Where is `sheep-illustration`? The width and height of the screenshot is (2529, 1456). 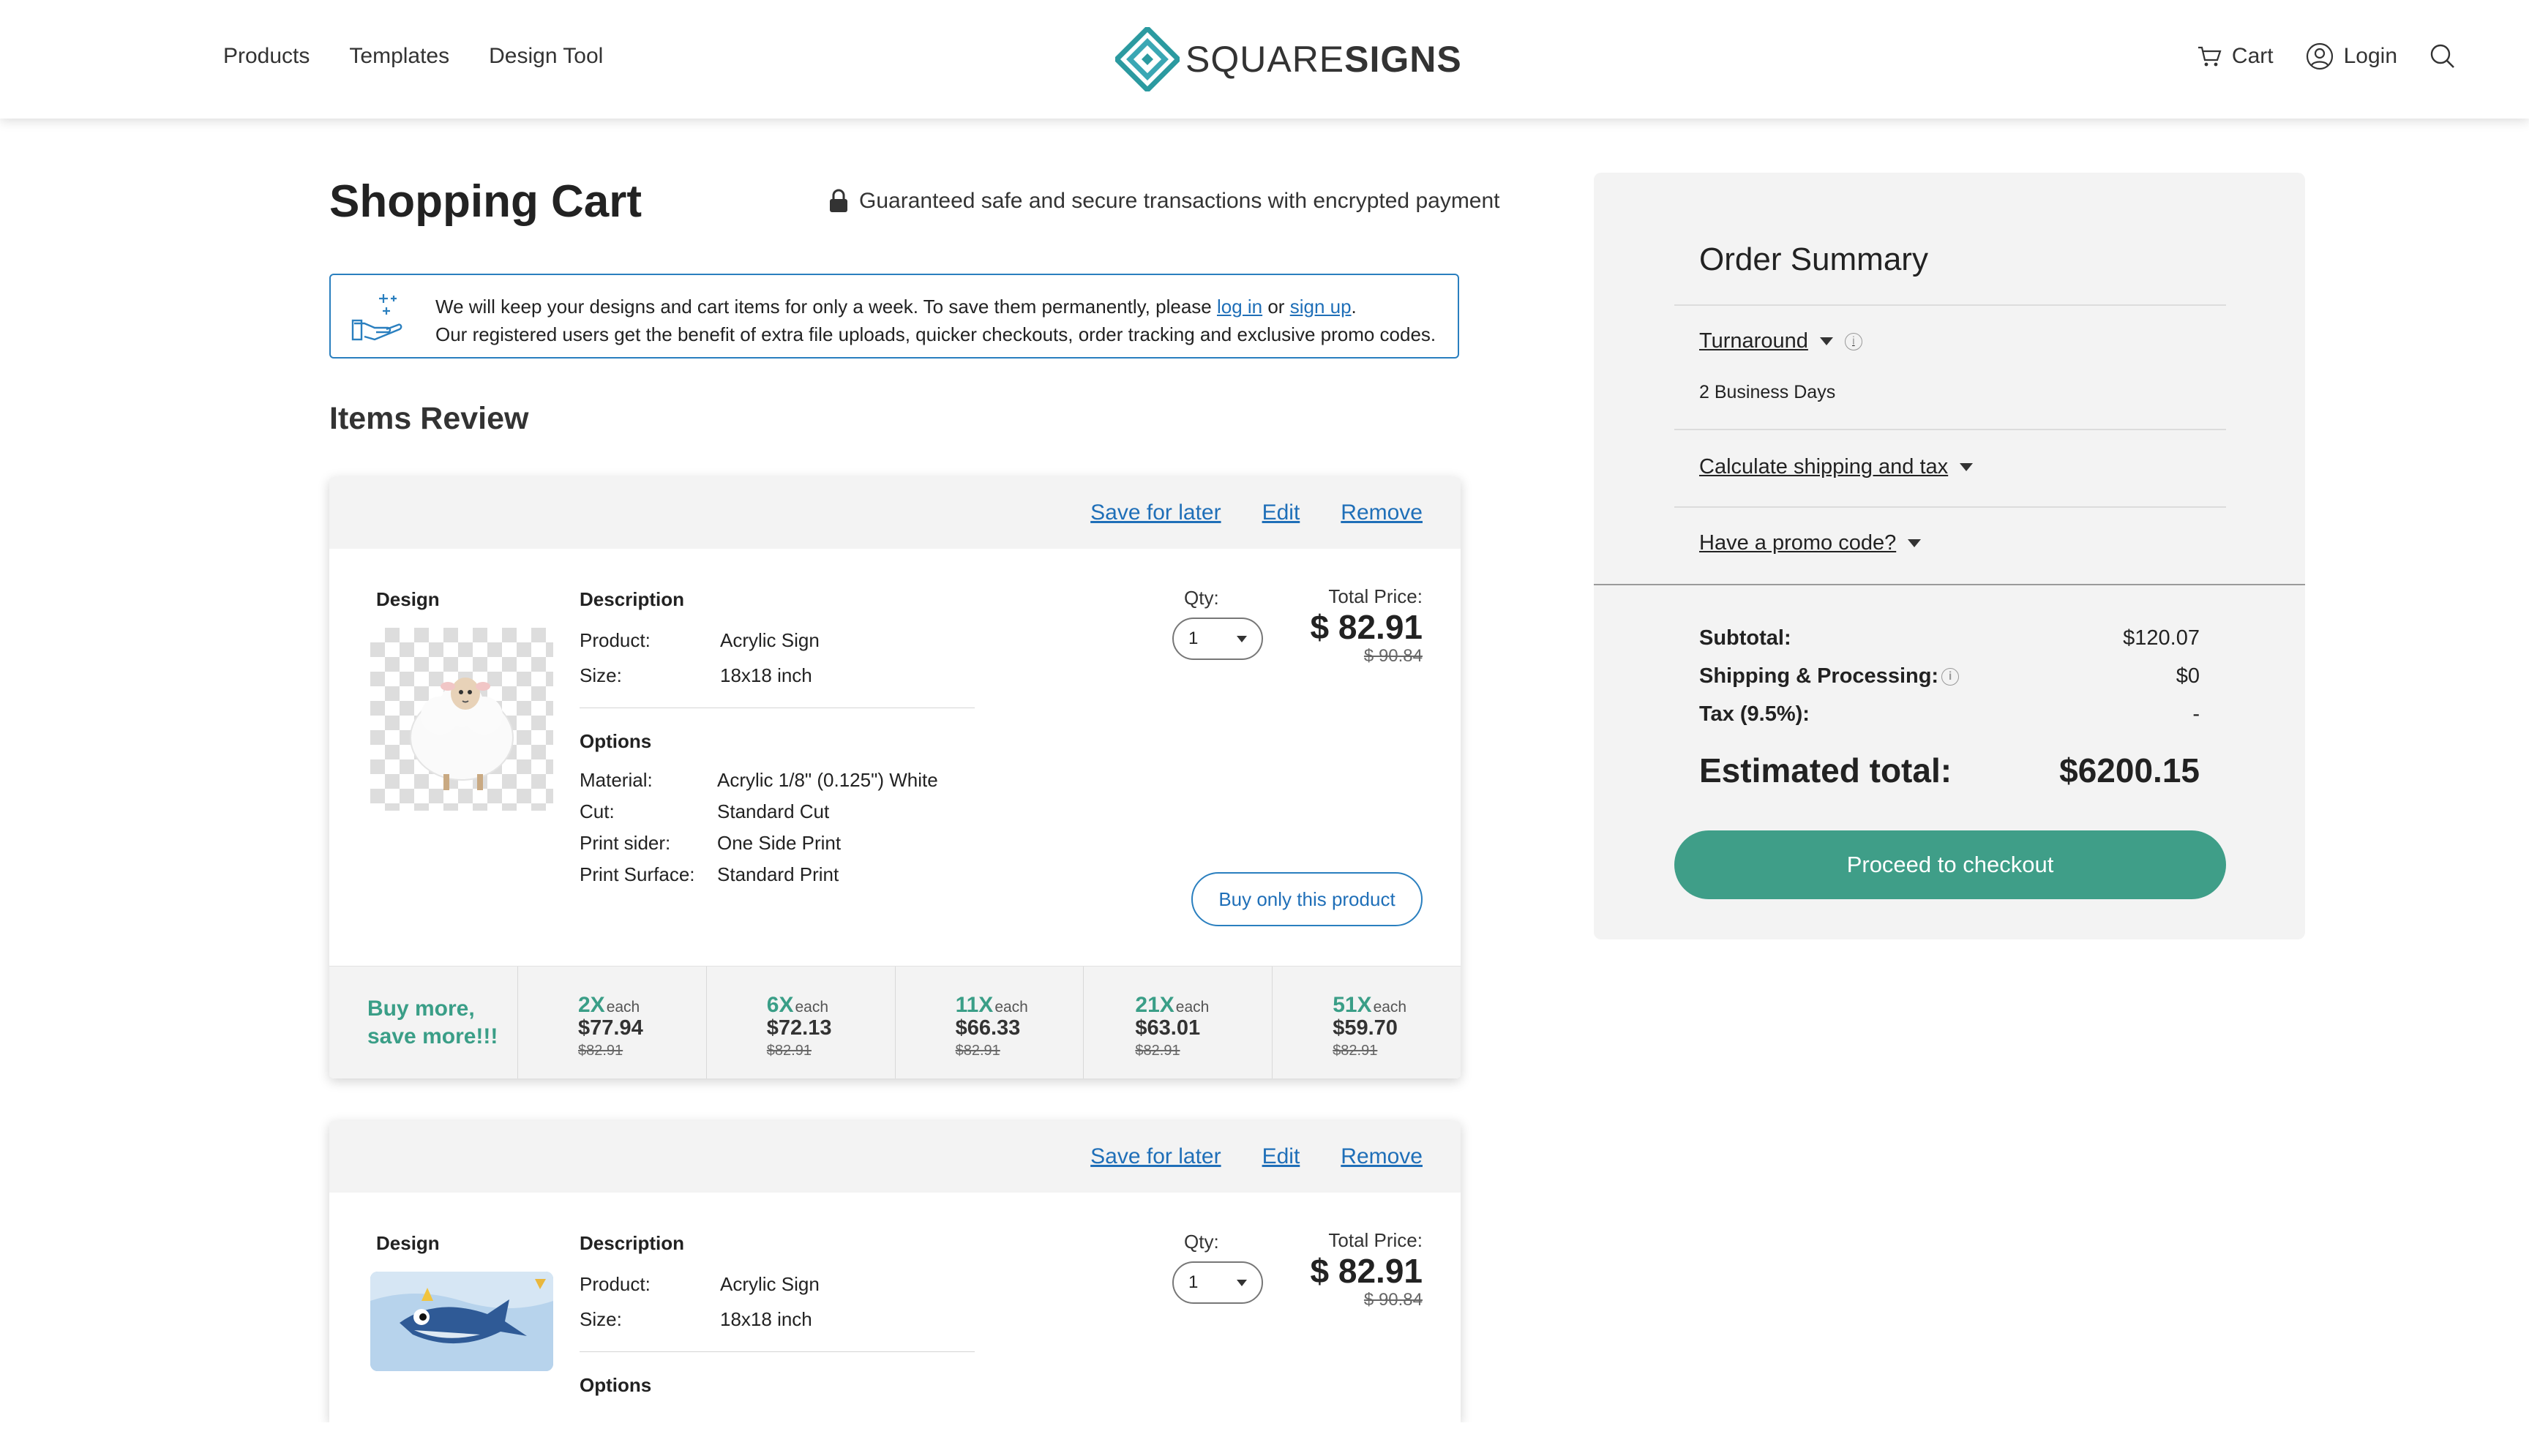 sheep-illustration is located at coordinates (462, 734).